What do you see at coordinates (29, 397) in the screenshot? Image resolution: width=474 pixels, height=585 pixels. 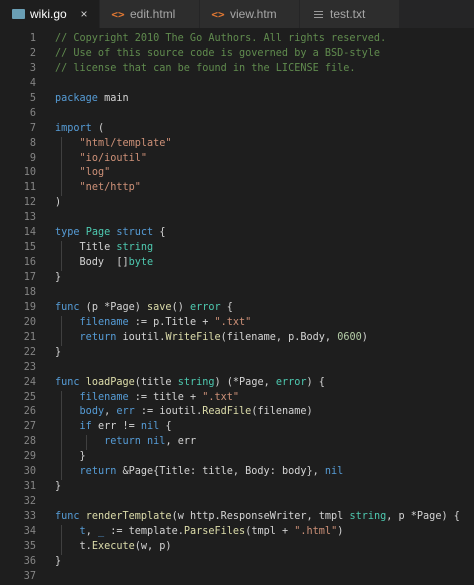 I see `line-number: 25` at bounding box center [29, 397].